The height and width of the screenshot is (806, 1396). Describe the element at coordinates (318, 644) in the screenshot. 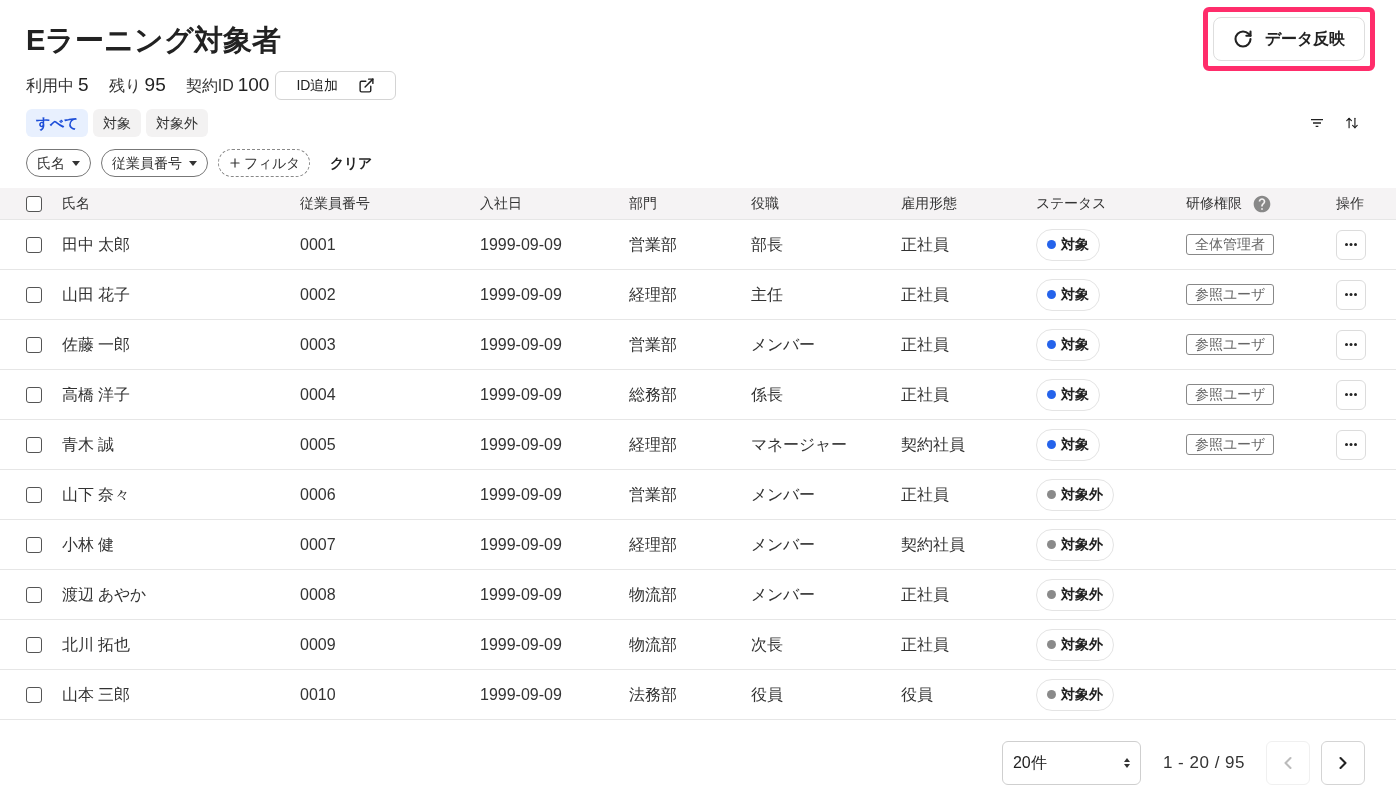

I see `employee-number-cell-text: 0009` at that location.